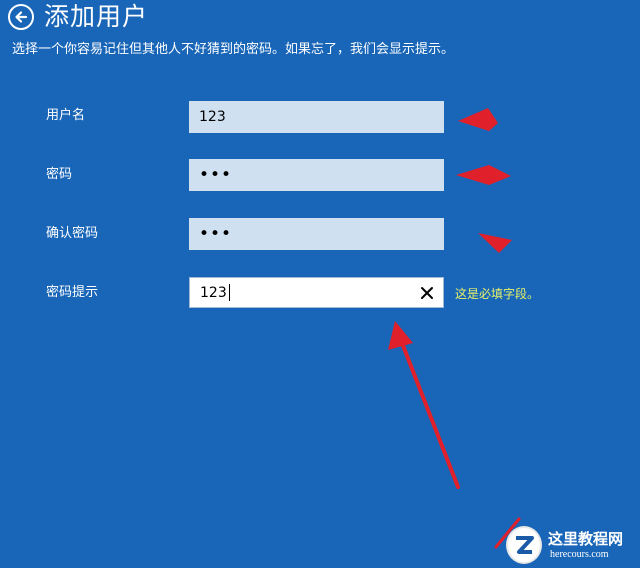 The height and width of the screenshot is (568, 640). I want to click on watermark: 这里教程网 herecours.com, so click(569, 546).